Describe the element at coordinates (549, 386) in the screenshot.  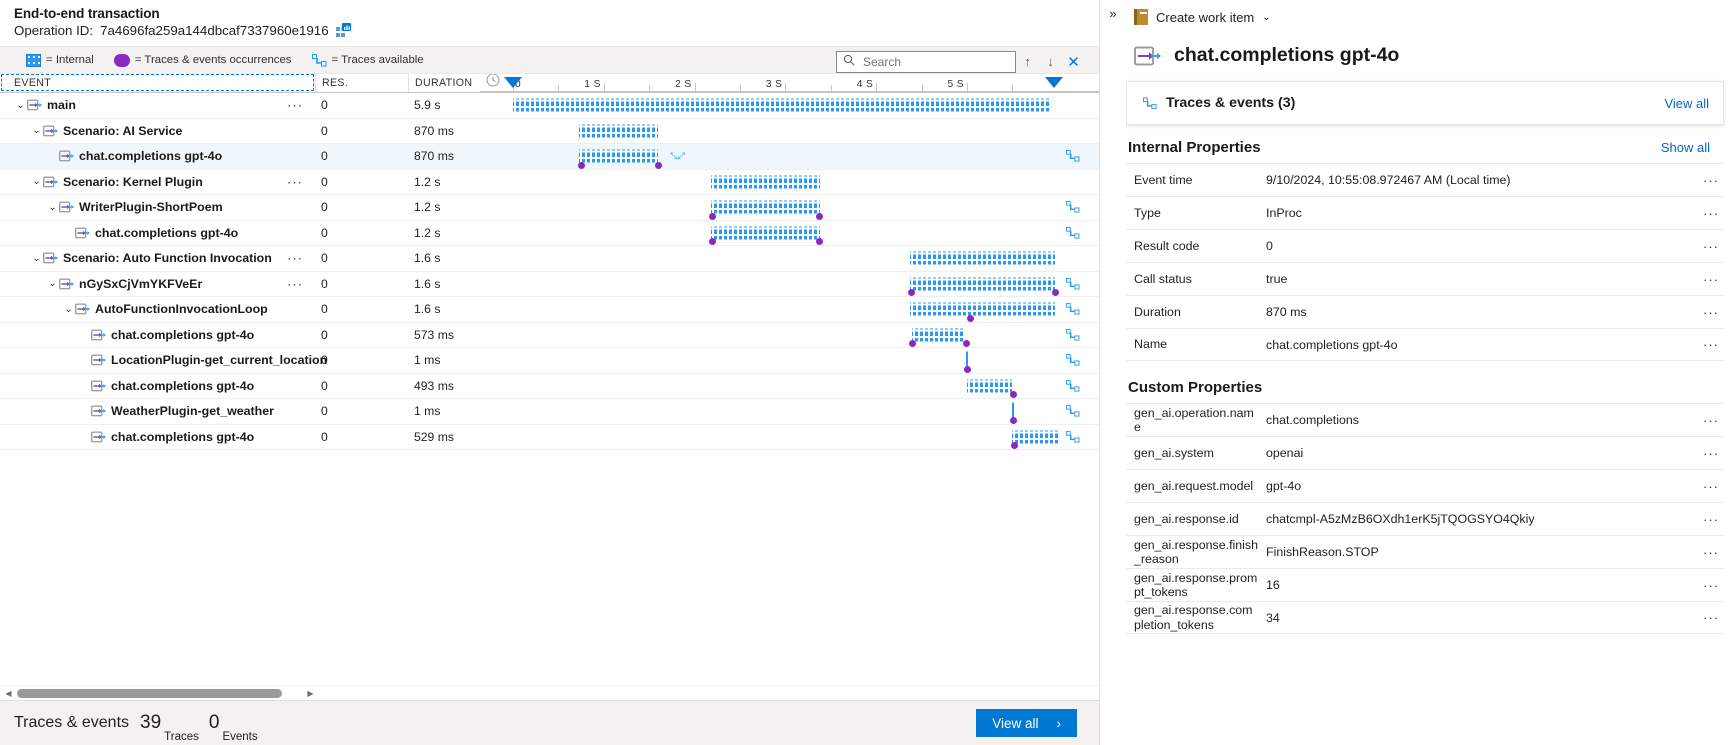
I see `table-row: ⌄chat.completions gpt-4o 0 493 ms` at that location.